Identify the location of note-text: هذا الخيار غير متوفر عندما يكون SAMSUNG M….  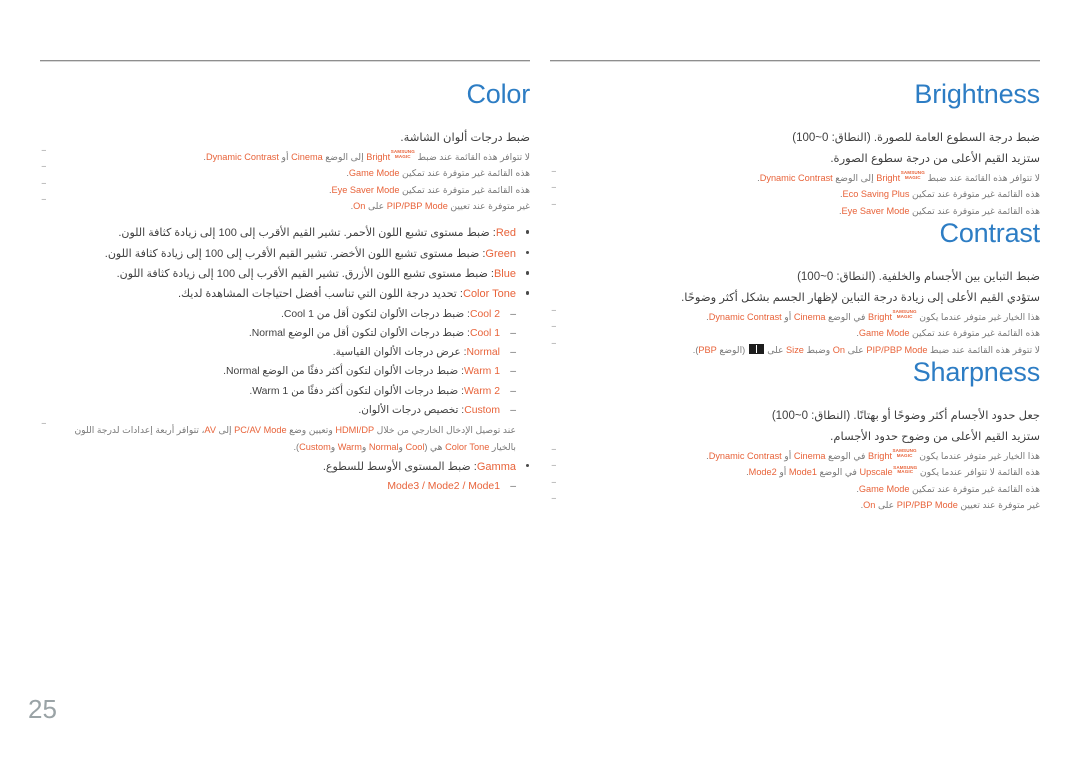
(873, 455).